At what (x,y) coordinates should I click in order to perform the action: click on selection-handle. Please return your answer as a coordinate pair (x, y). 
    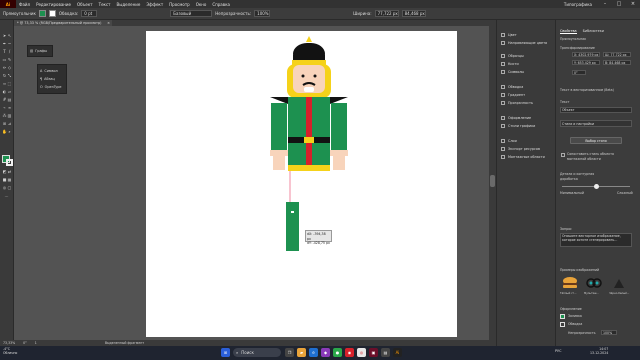
    Looking at the image, I should click on (292, 212).